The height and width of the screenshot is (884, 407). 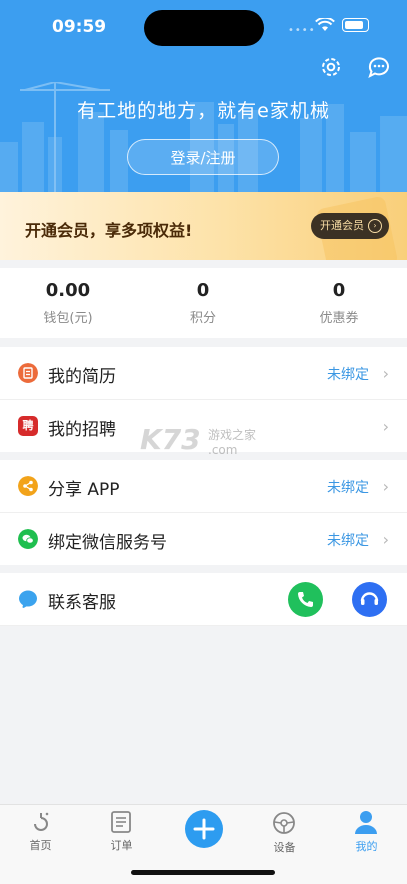 What do you see at coordinates (355, 25) in the screenshot?
I see `battery-icon` at bounding box center [355, 25].